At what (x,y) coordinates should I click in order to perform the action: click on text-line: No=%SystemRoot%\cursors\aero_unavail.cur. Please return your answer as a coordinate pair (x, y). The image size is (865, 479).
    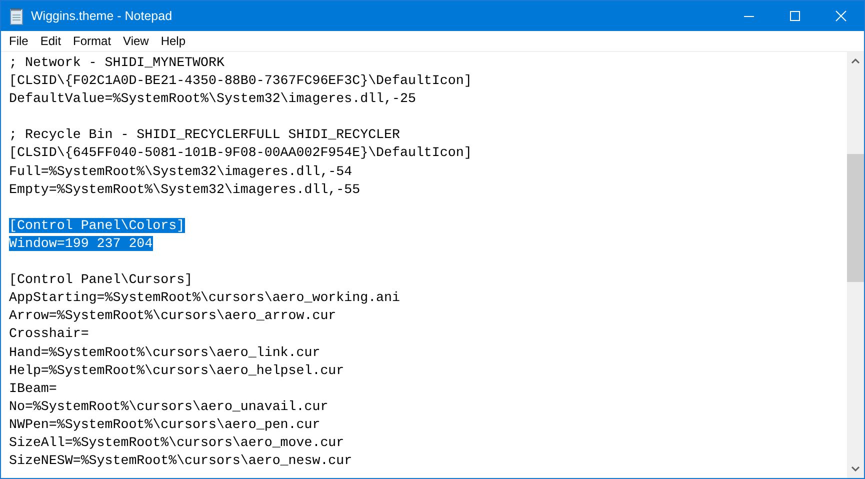
    Looking at the image, I should click on (168, 406).